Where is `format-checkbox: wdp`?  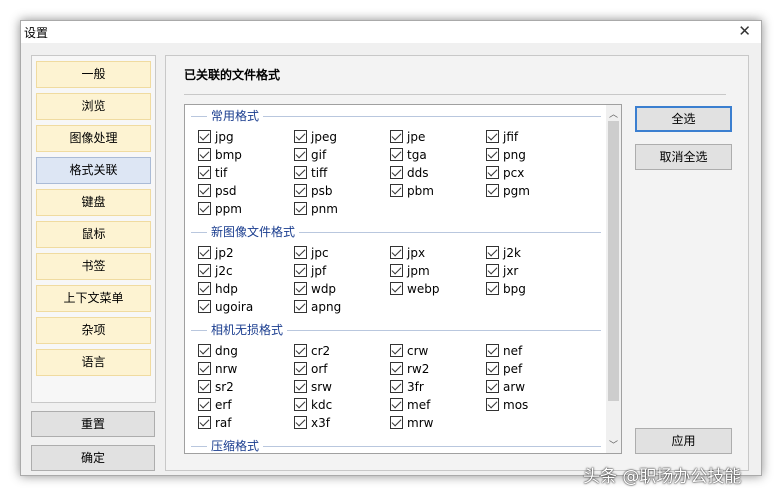
format-checkbox: wdp is located at coordinates (315, 289).